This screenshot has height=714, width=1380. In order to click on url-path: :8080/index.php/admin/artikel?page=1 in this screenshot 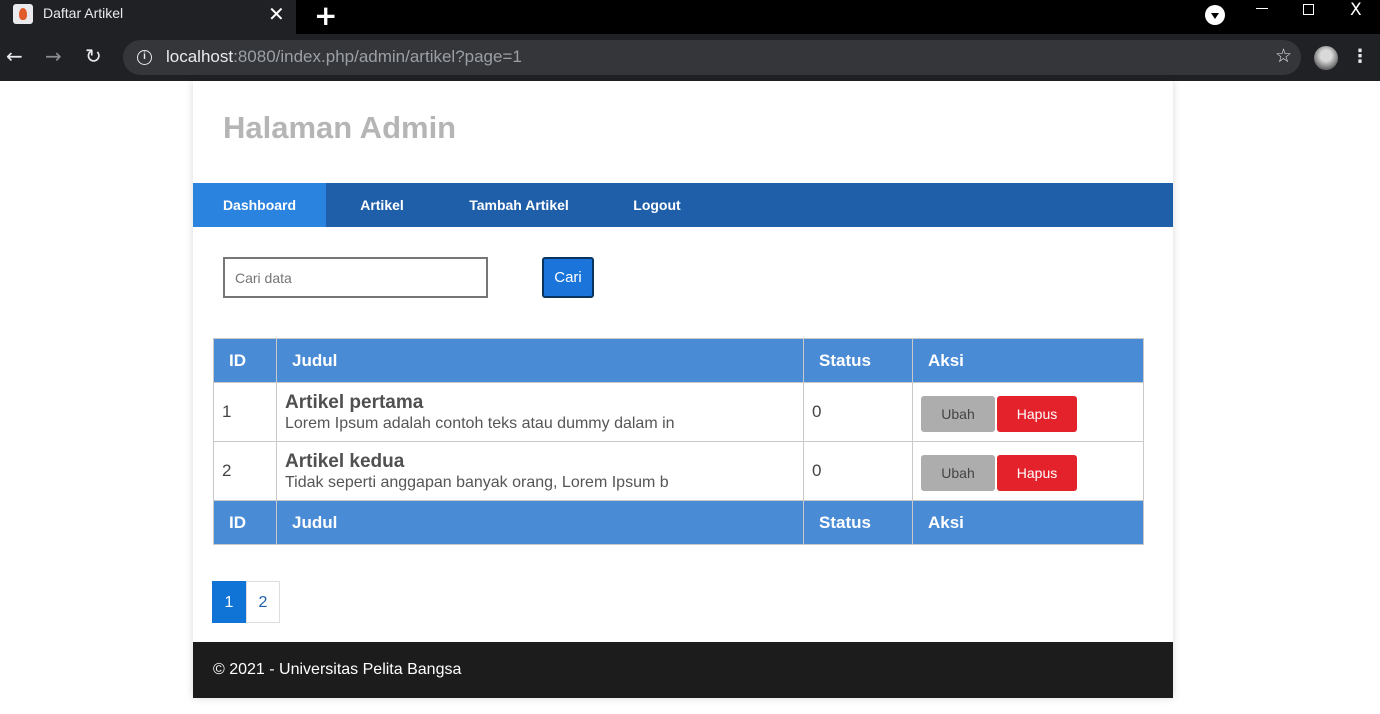, I will do `click(377, 56)`.